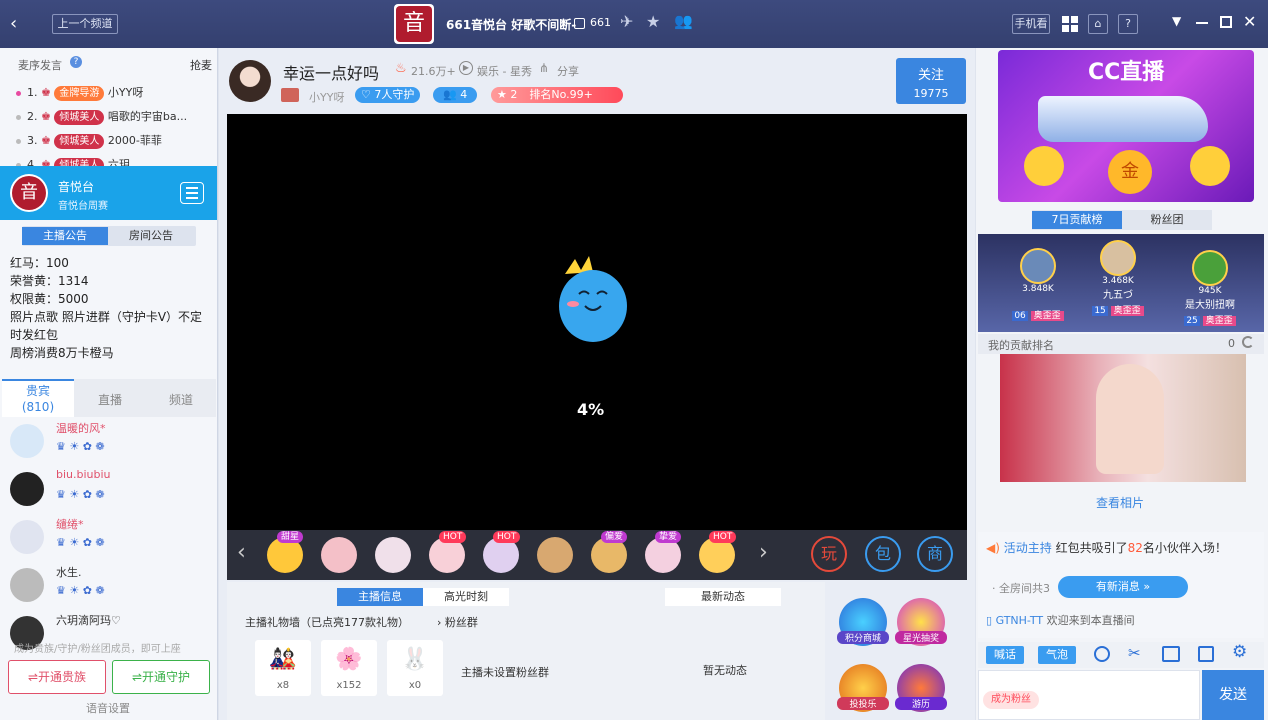  Describe the element at coordinates (1089, 695) in the screenshot. I see `chat-input: 成为粉丝` at that location.